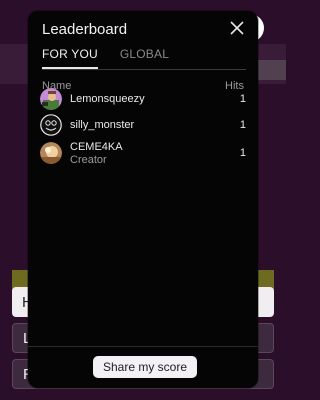 Image resolution: width=320 pixels, height=400 pixels. What do you see at coordinates (51, 125) in the screenshot?
I see `monster-avatar` at bounding box center [51, 125].